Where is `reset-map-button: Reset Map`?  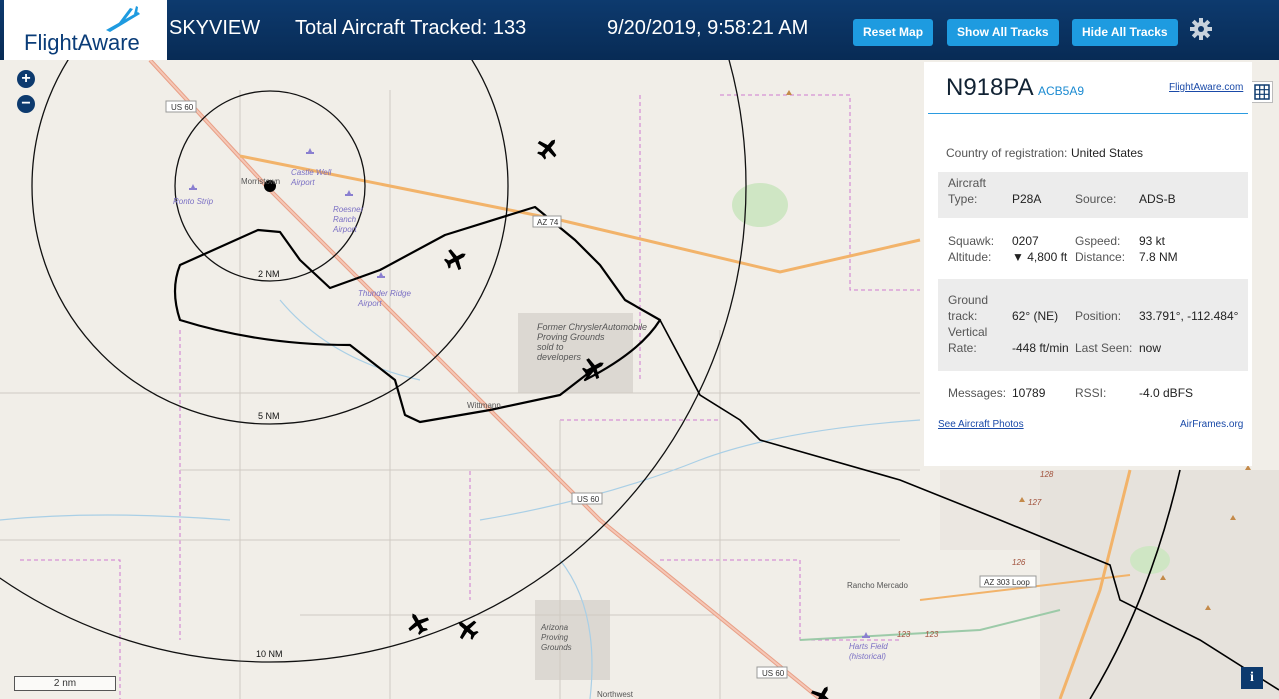 reset-map-button: Reset Map is located at coordinates (893, 32).